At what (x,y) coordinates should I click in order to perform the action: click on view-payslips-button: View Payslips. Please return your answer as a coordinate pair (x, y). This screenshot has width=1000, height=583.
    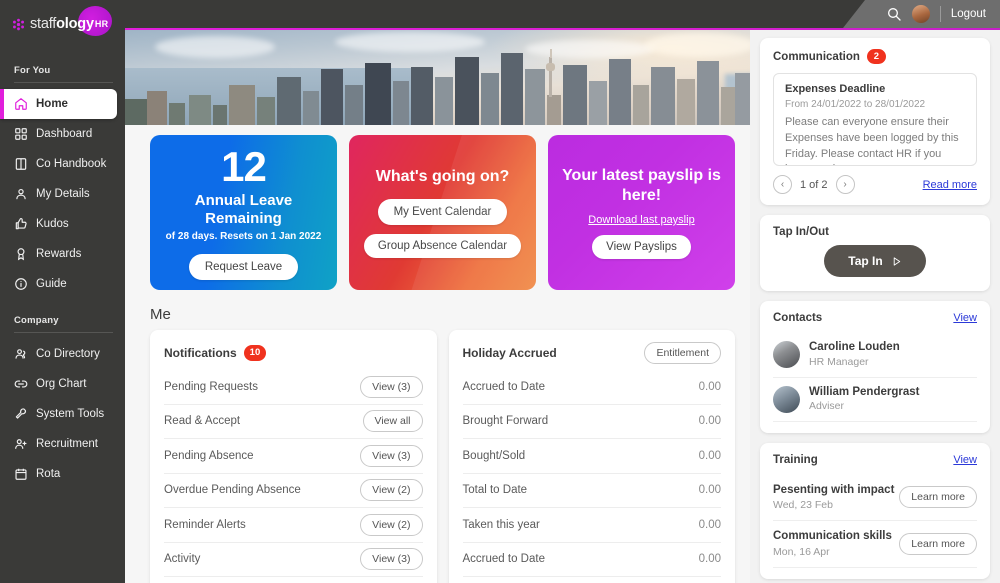
    Looking at the image, I should click on (641, 247).